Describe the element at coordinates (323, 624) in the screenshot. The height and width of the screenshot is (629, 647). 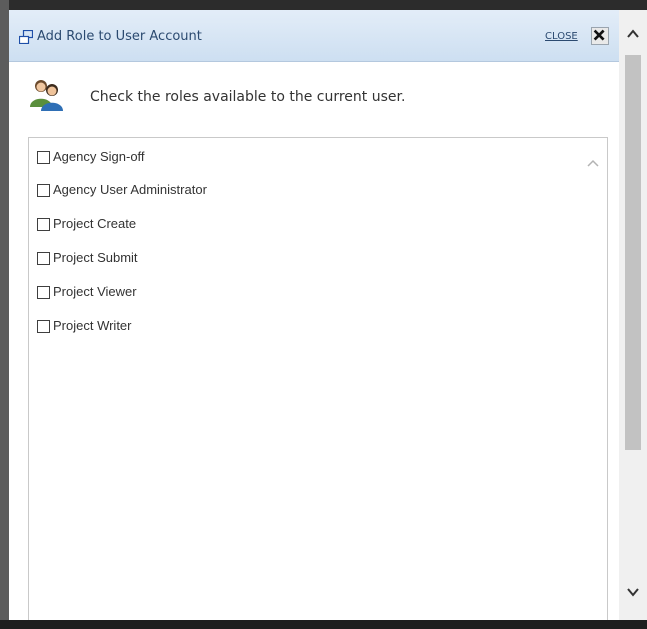
I see `backdrop-bottom` at that location.